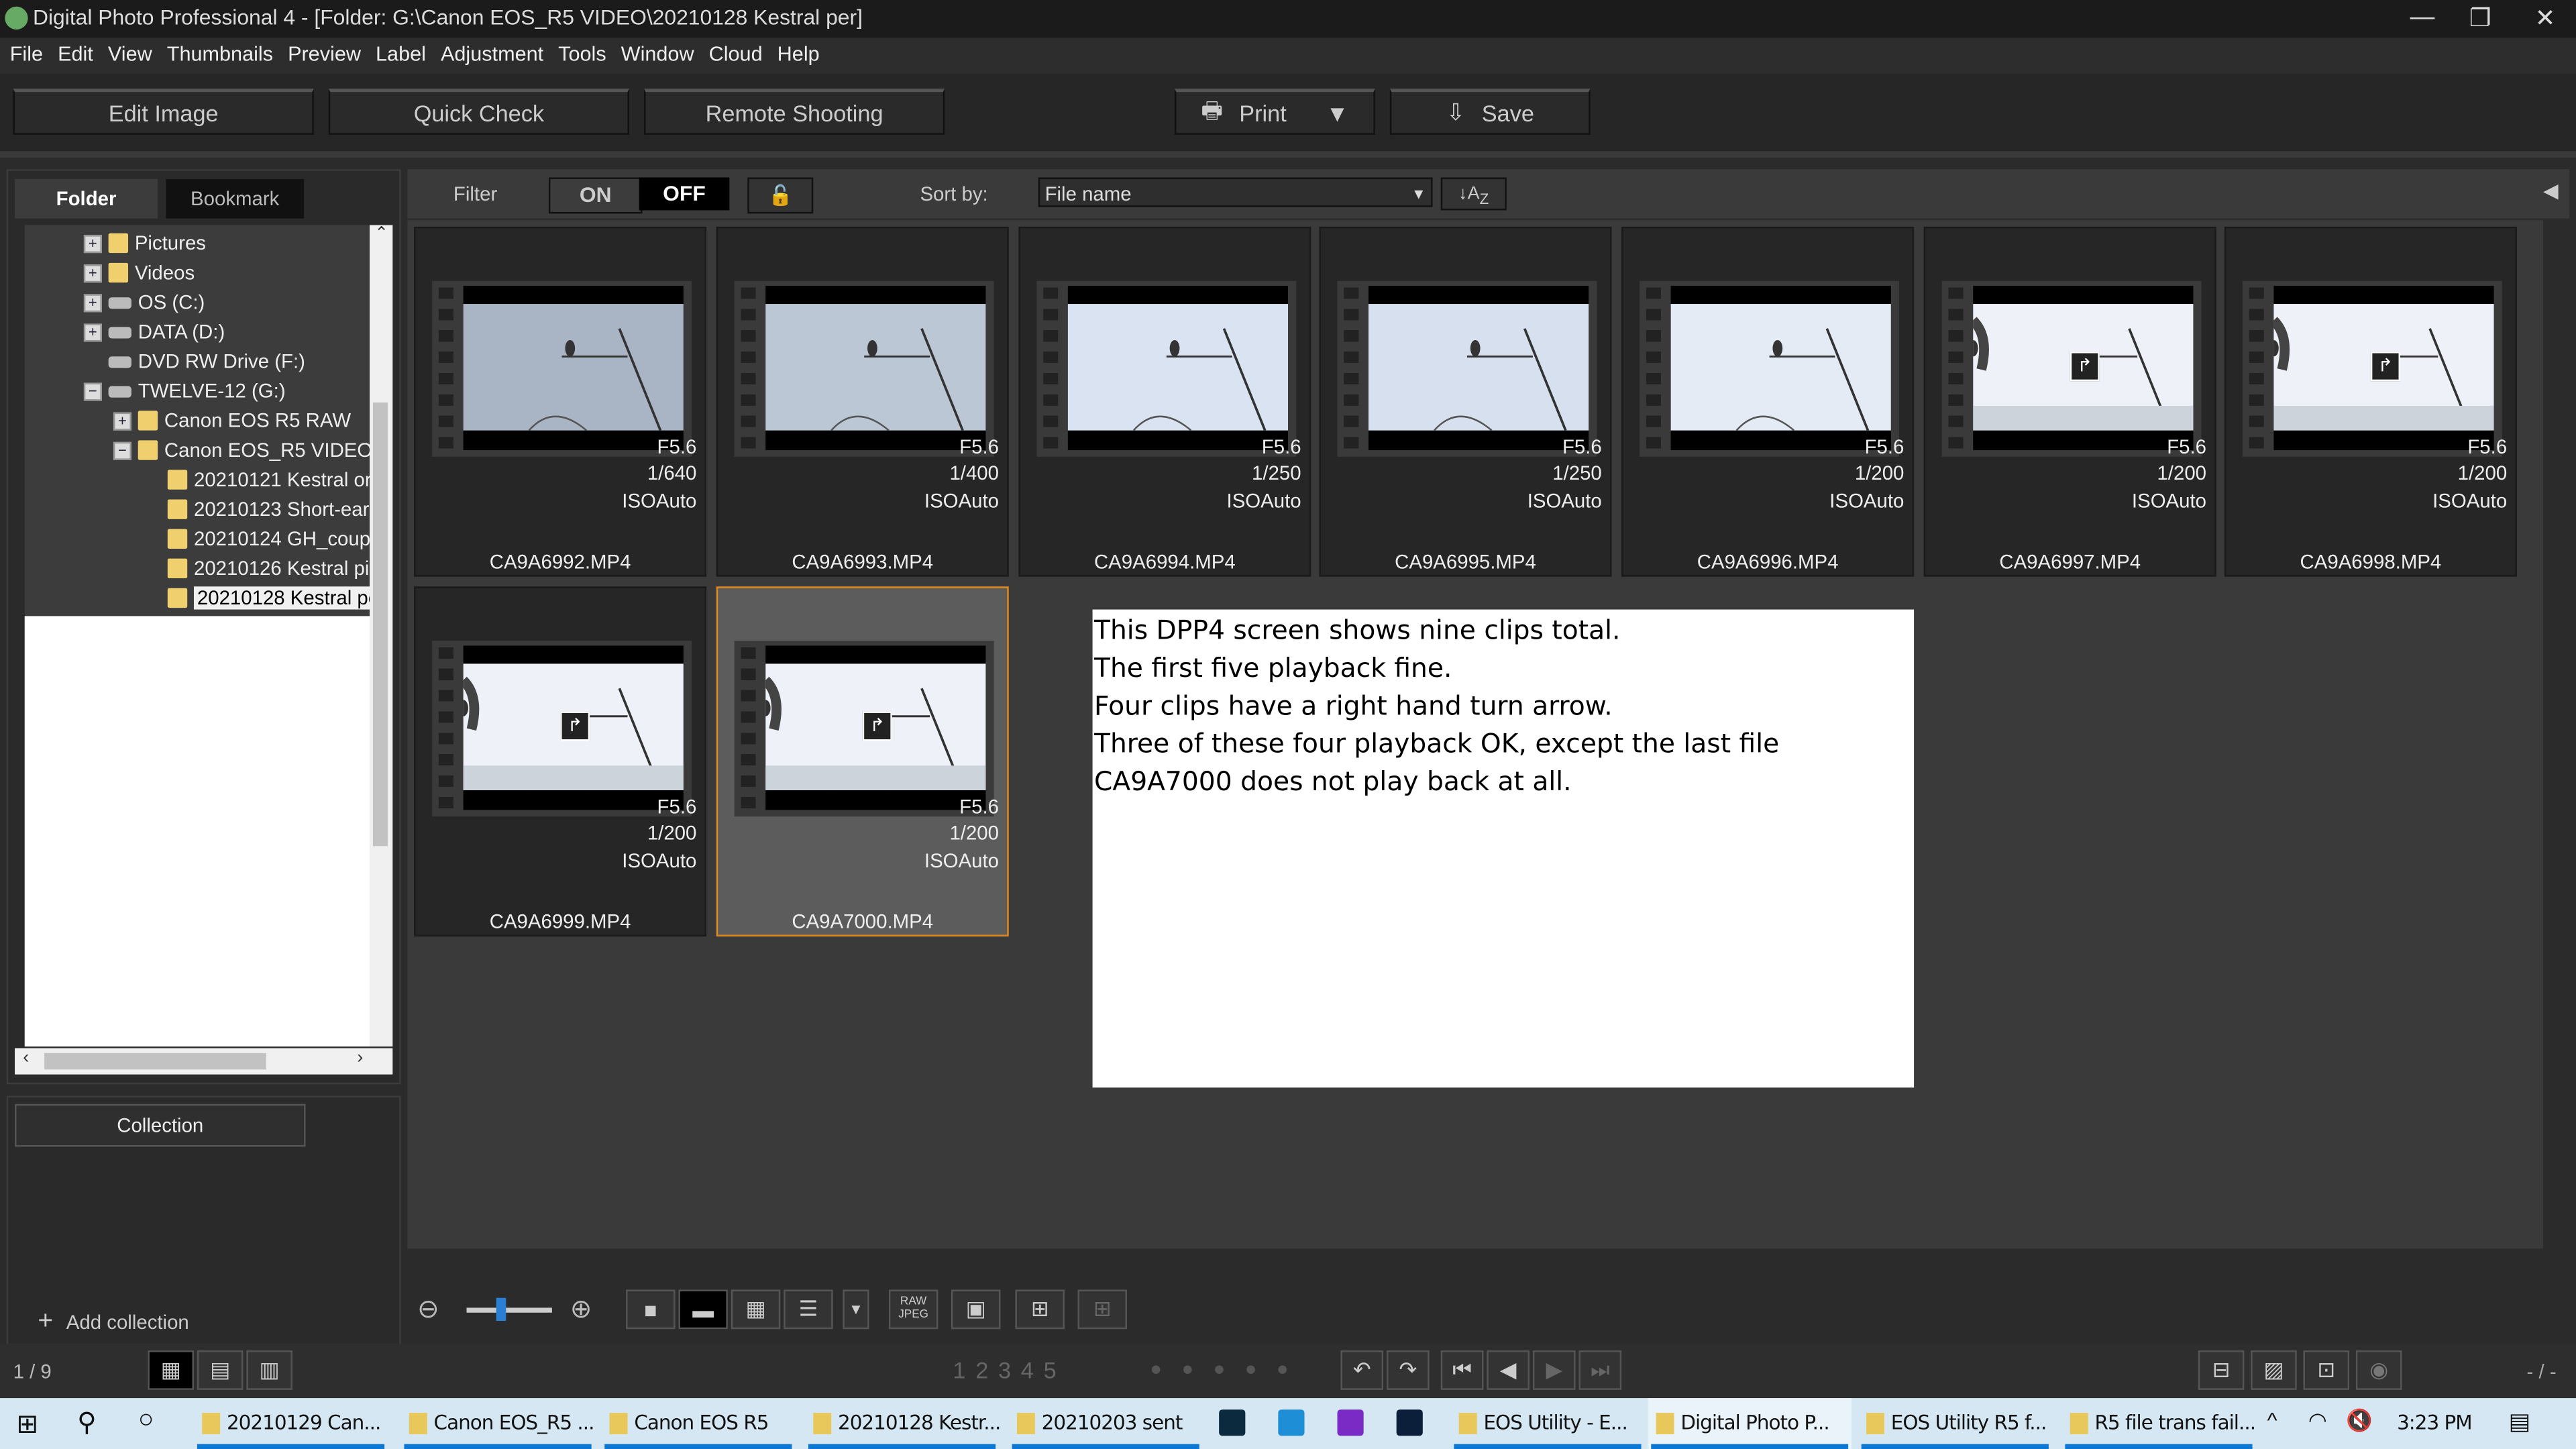  Describe the element at coordinates (794, 112) in the screenshot. I see `remote-shooting-button: Remote Shooting` at that location.